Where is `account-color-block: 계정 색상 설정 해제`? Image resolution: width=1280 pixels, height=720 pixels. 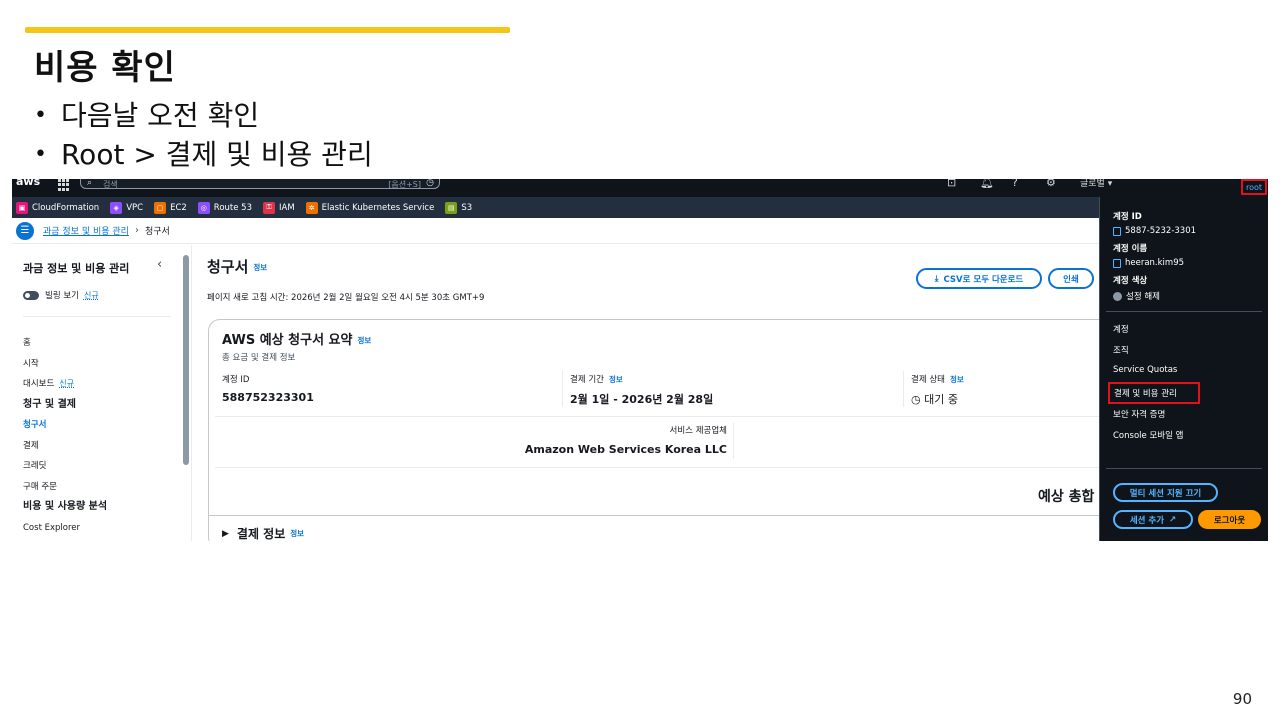 account-color-block: 계정 색상 설정 해제 is located at coordinates (1136, 288).